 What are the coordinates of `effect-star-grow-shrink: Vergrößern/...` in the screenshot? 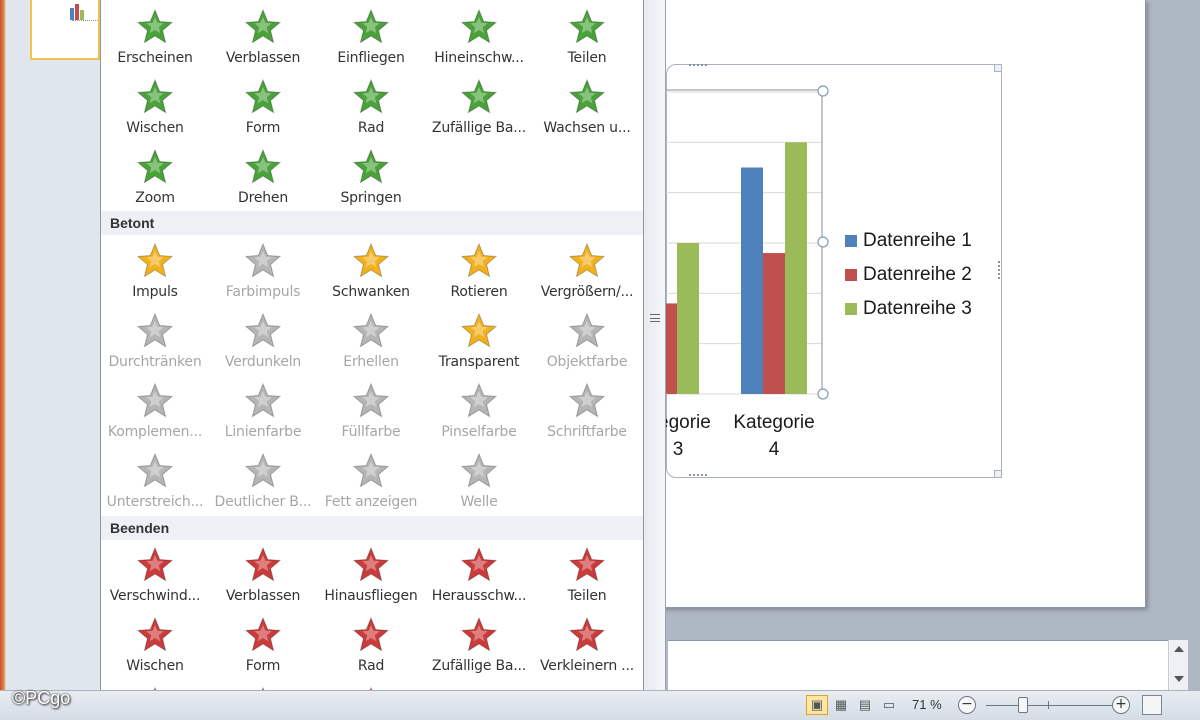 It's located at (587, 271).